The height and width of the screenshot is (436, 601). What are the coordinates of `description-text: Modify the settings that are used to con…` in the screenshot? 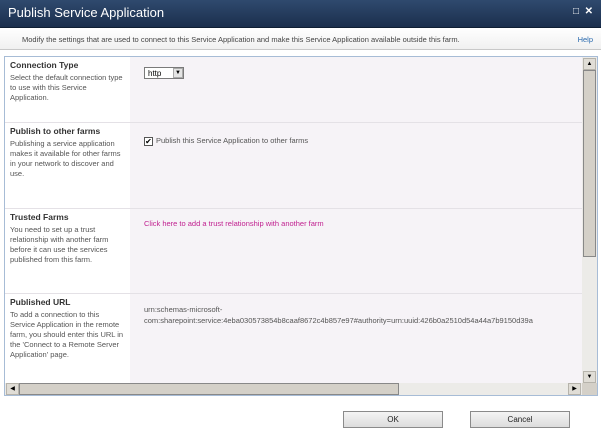 It's located at (241, 39).